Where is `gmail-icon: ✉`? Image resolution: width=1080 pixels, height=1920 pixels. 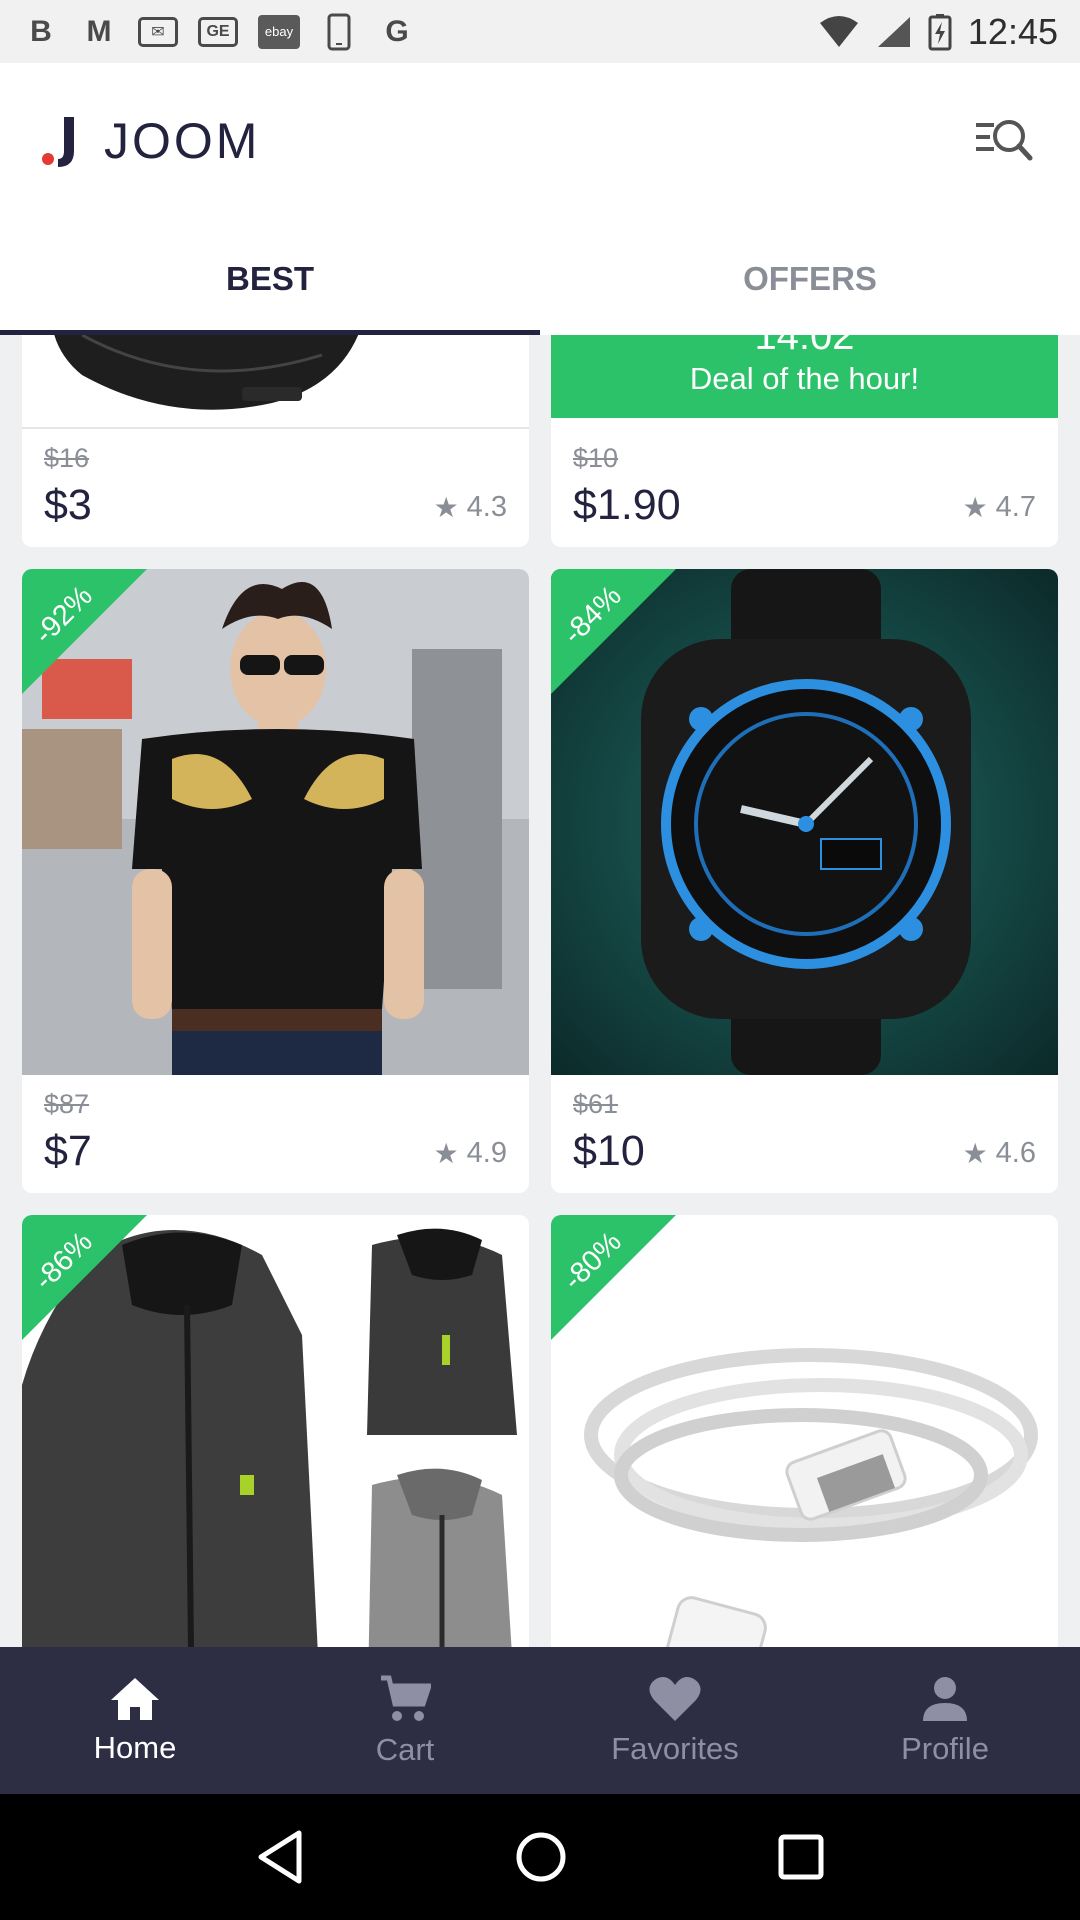 gmail-icon: ✉ is located at coordinates (158, 31).